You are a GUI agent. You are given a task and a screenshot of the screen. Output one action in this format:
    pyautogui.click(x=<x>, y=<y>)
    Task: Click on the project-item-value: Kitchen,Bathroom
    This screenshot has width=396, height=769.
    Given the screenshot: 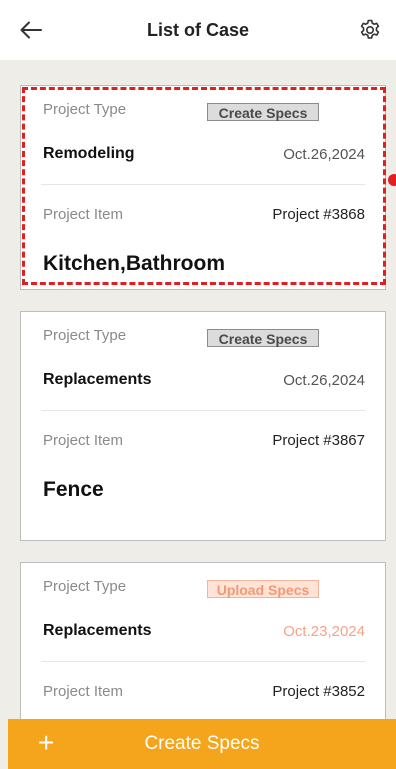 What is the action you would take?
    pyautogui.click(x=134, y=263)
    